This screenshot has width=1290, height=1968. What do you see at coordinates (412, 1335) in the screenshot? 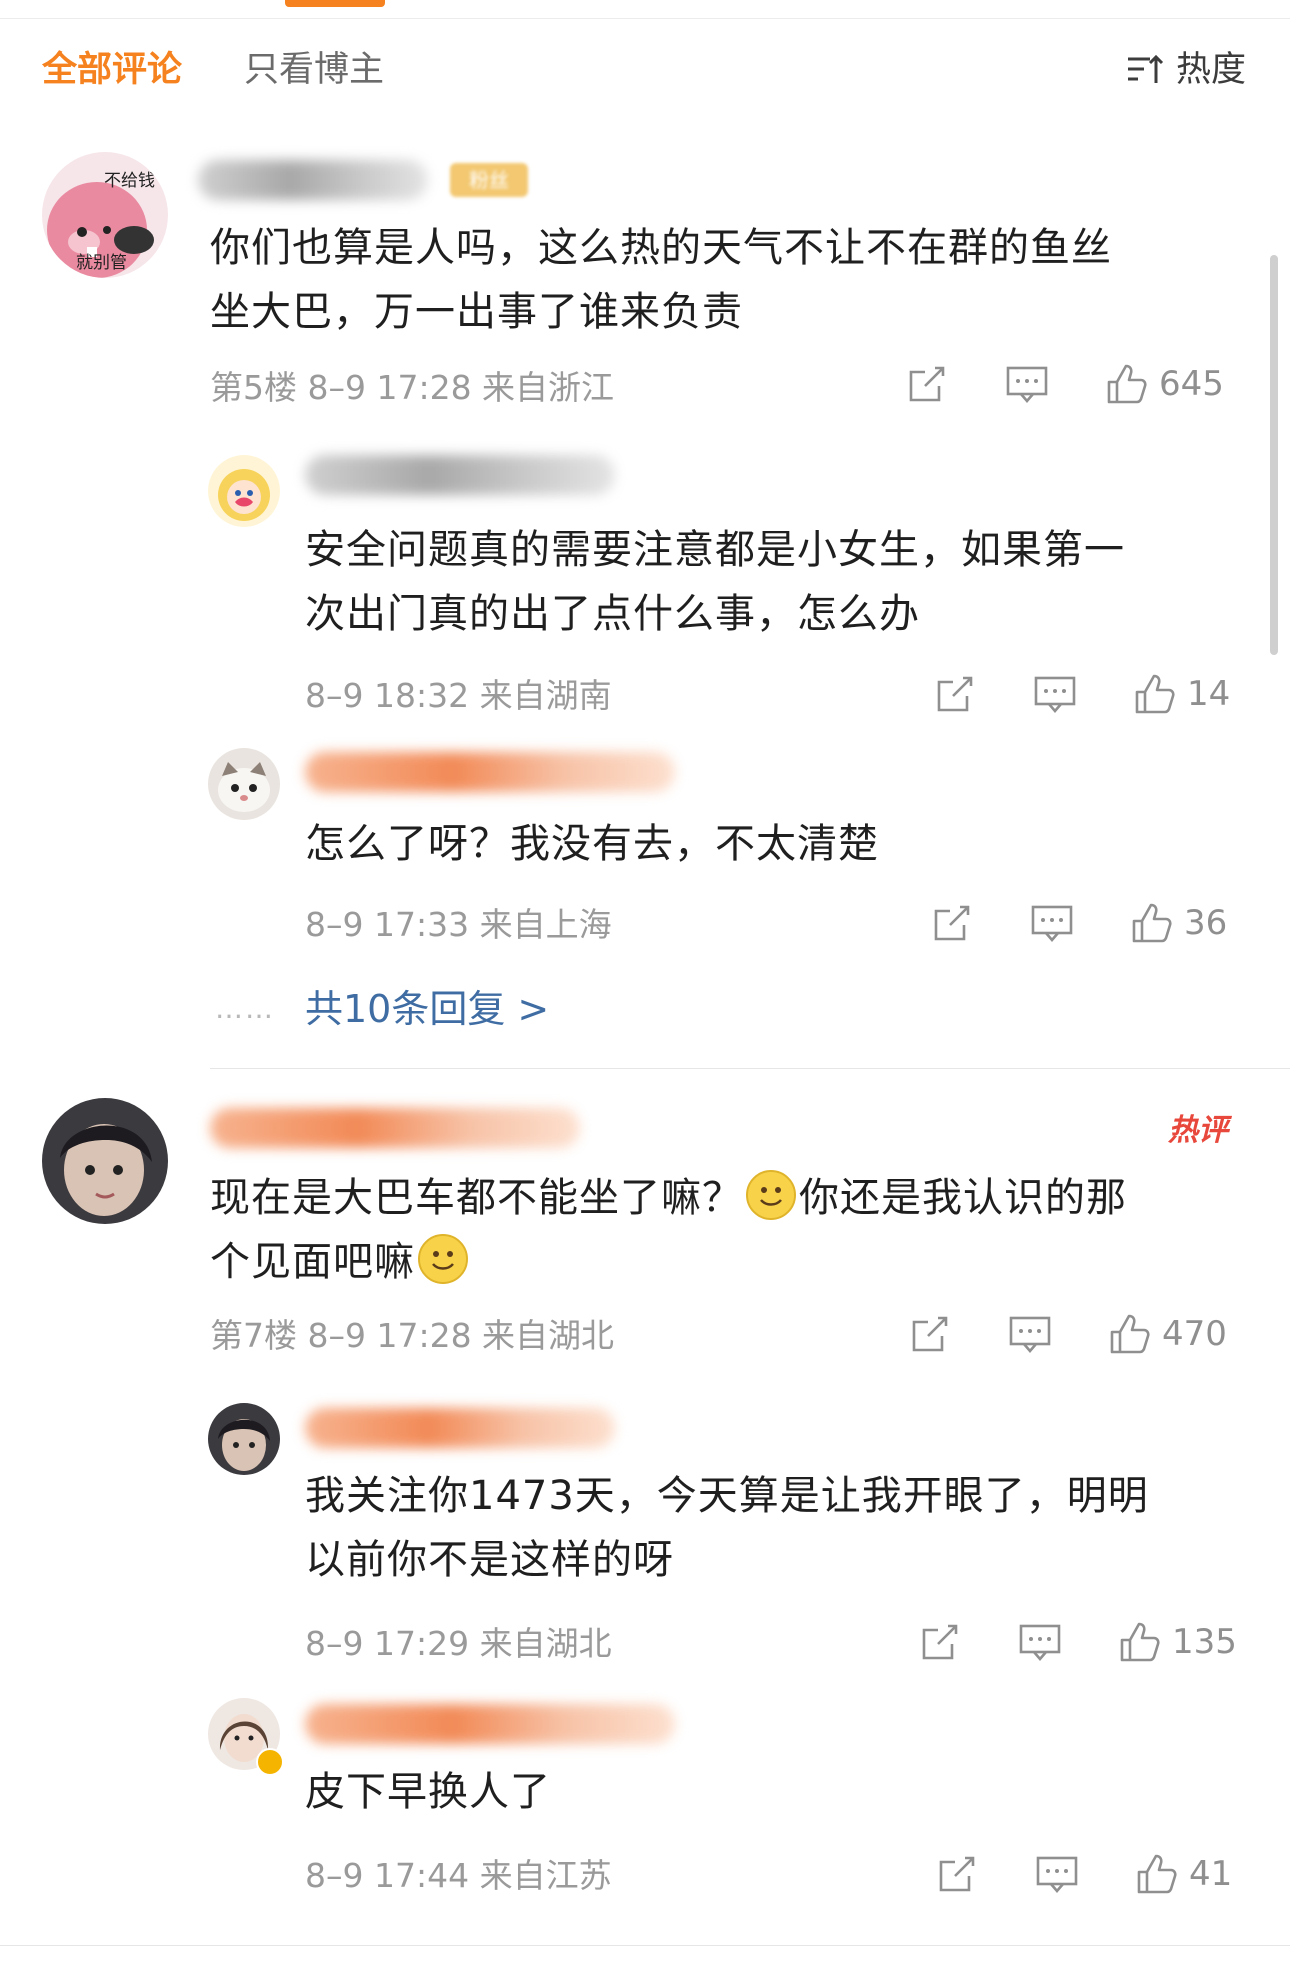
I see `comment-meta: 第7楼 8–9 17:28 来自湖北` at bounding box center [412, 1335].